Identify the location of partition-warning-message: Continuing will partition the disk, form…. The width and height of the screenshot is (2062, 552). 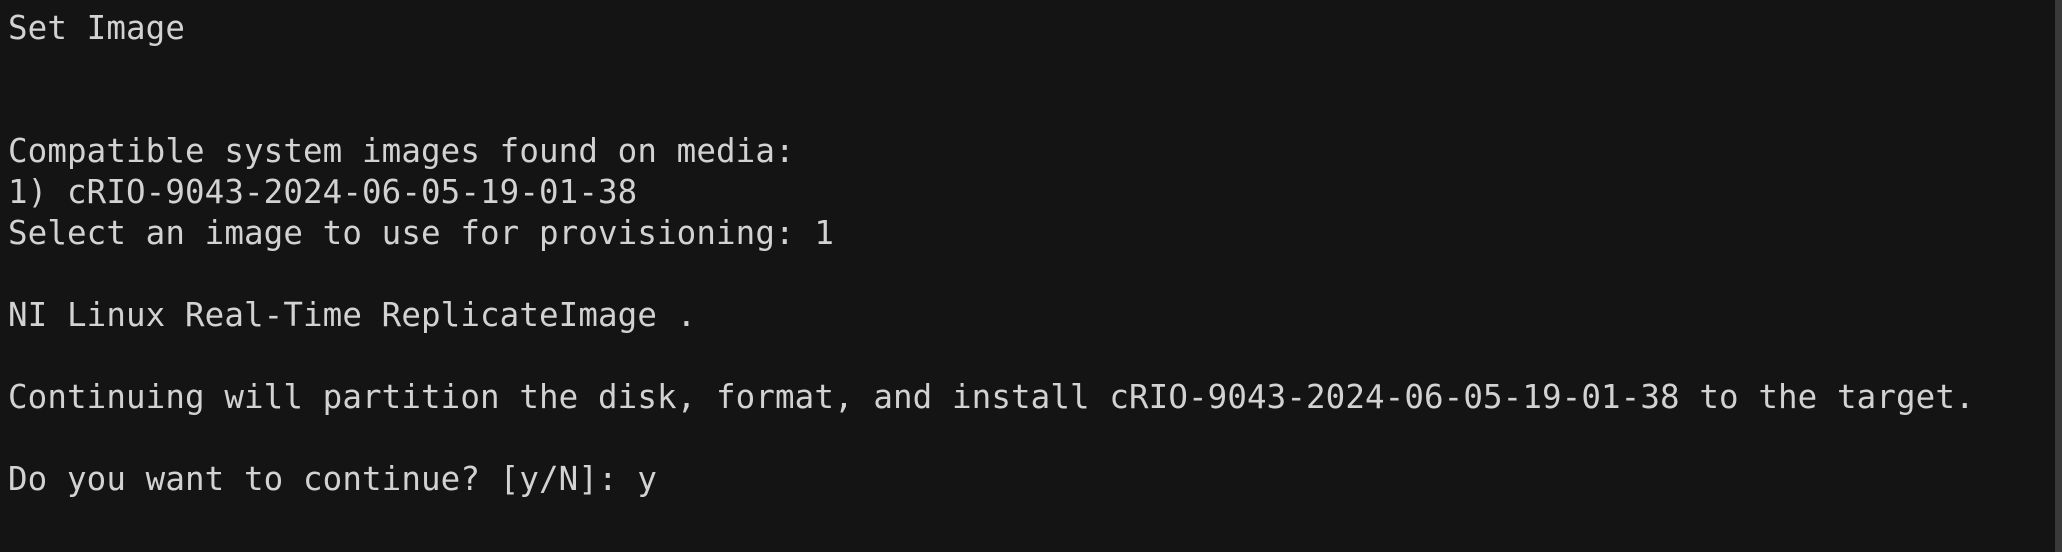
(991, 397).